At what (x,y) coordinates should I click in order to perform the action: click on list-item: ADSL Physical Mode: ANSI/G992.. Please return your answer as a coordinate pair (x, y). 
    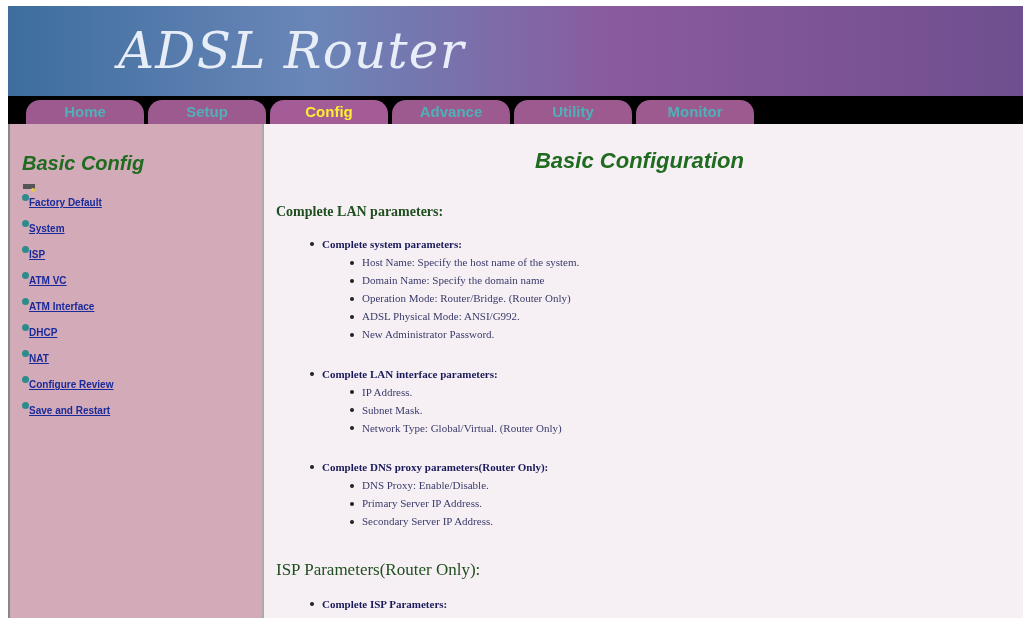
    Looking at the image, I should click on (441, 317).